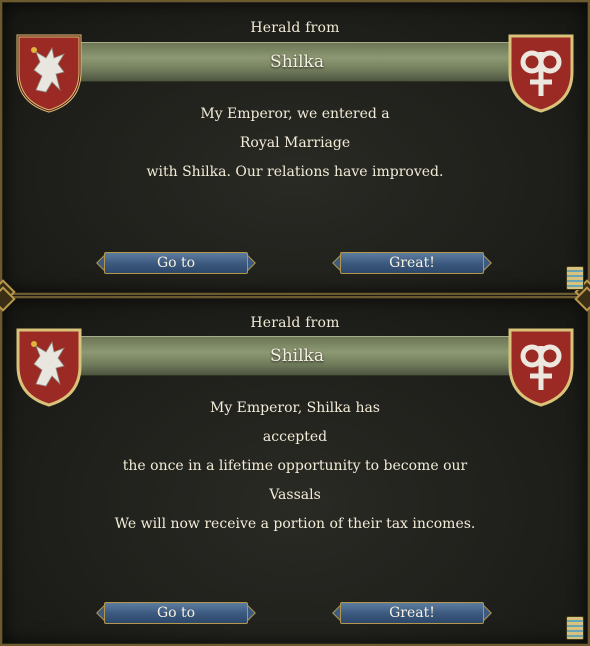 Image resolution: width=590 pixels, height=646 pixels. Describe the element at coordinates (295, 114) in the screenshot. I see `message-line: My Emperor, we entered a` at that location.